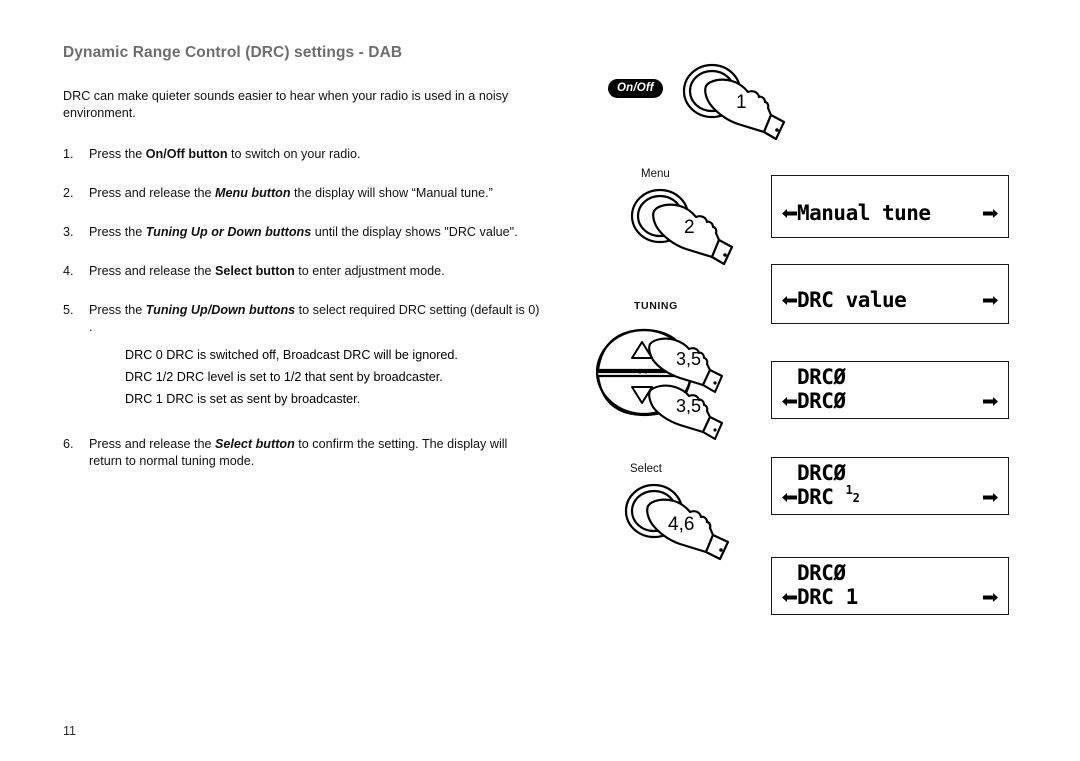 This screenshot has width=1080, height=761. What do you see at coordinates (414, 232) in the screenshot?
I see `text-run: until the display shows "DRC value".` at bounding box center [414, 232].